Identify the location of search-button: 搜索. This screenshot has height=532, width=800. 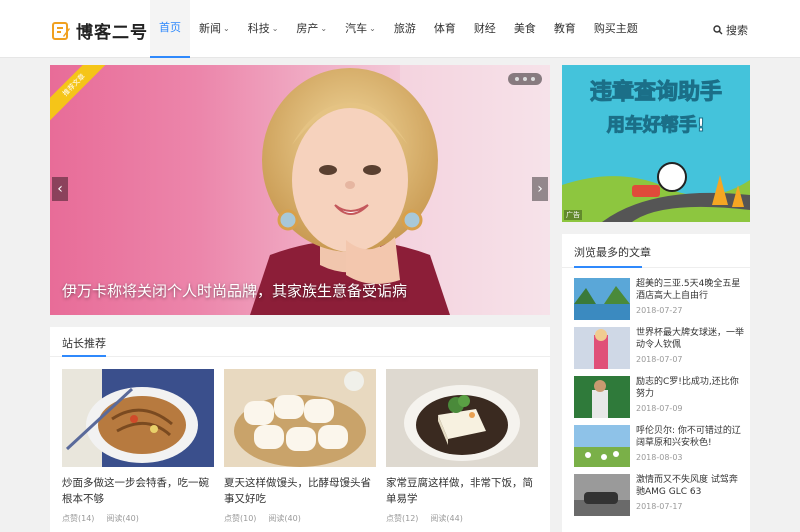
(730, 30).